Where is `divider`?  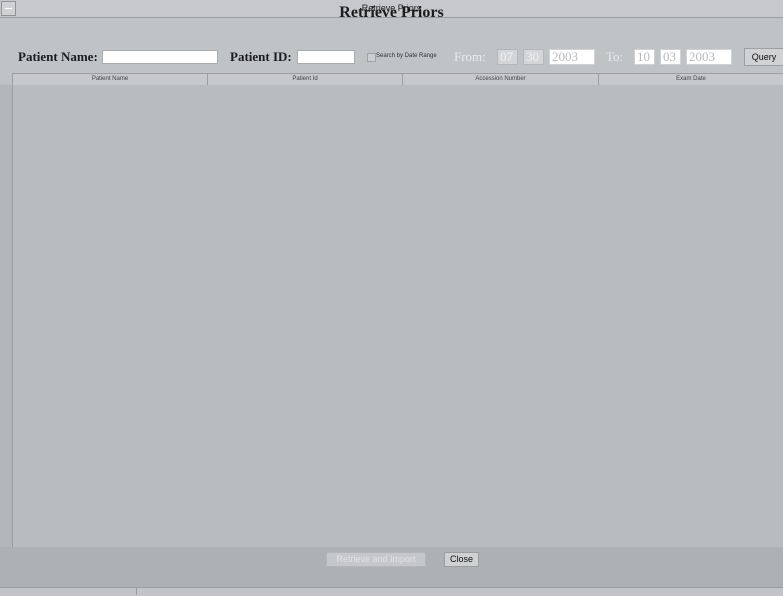 divider is located at coordinates (12, 334).